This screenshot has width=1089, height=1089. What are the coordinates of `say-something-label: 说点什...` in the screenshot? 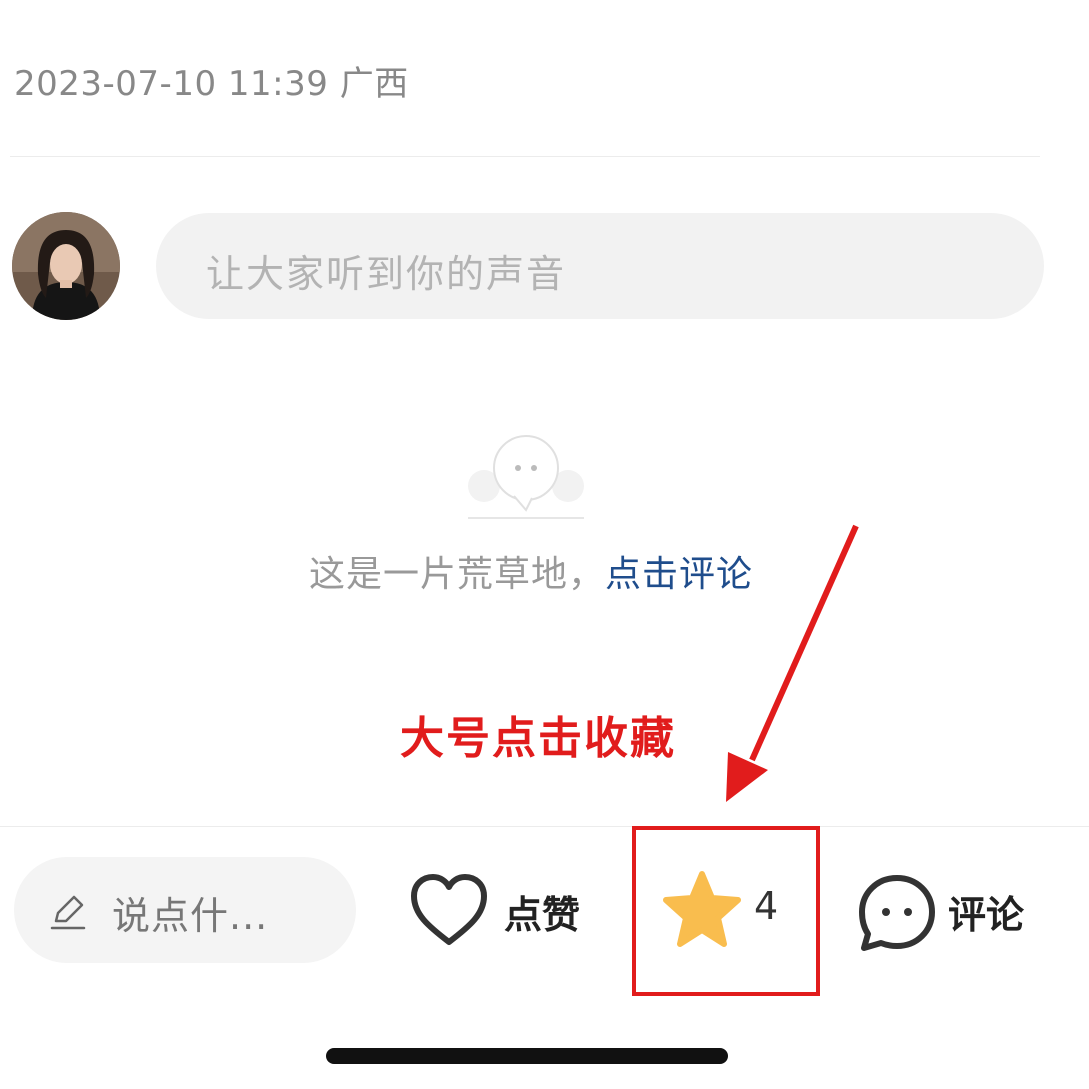 It's located at (190, 916).